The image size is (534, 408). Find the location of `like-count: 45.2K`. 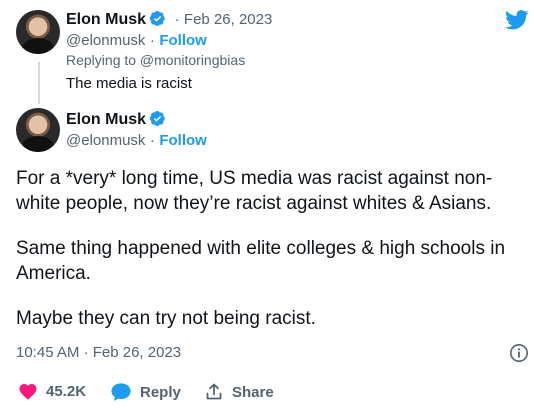

like-count: 45.2K is located at coordinates (66, 391).